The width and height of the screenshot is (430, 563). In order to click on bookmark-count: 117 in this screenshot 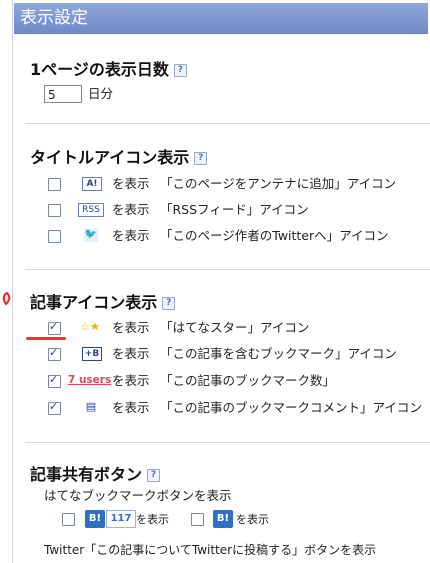, I will do `click(121, 519)`.